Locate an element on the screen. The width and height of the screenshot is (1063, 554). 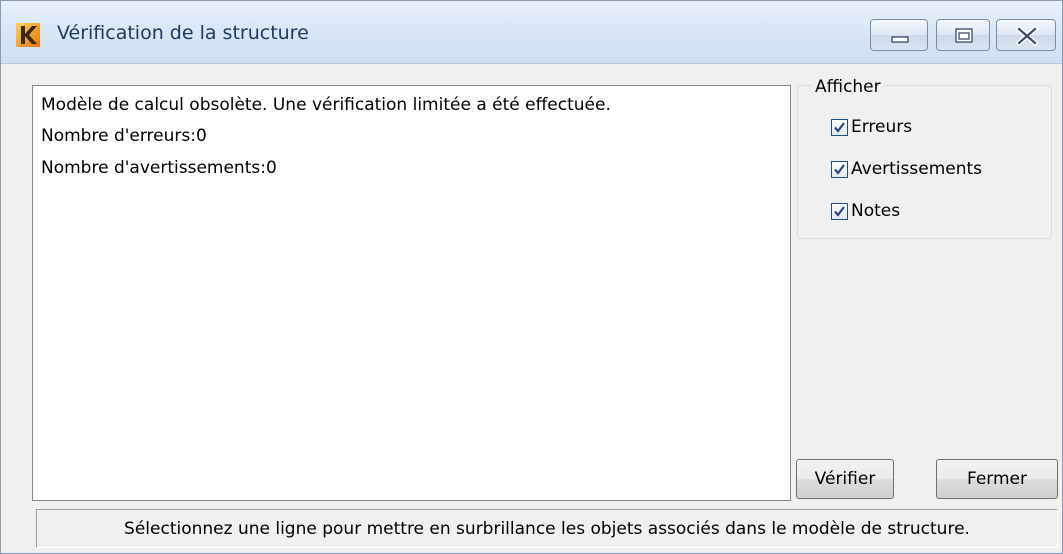
minimize-button is located at coordinates (899, 35).